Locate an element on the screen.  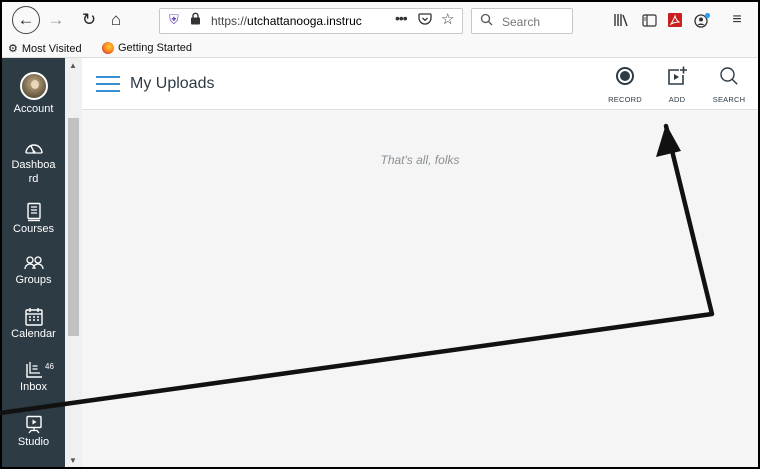
account-icon is located at coordinates (702, 20).